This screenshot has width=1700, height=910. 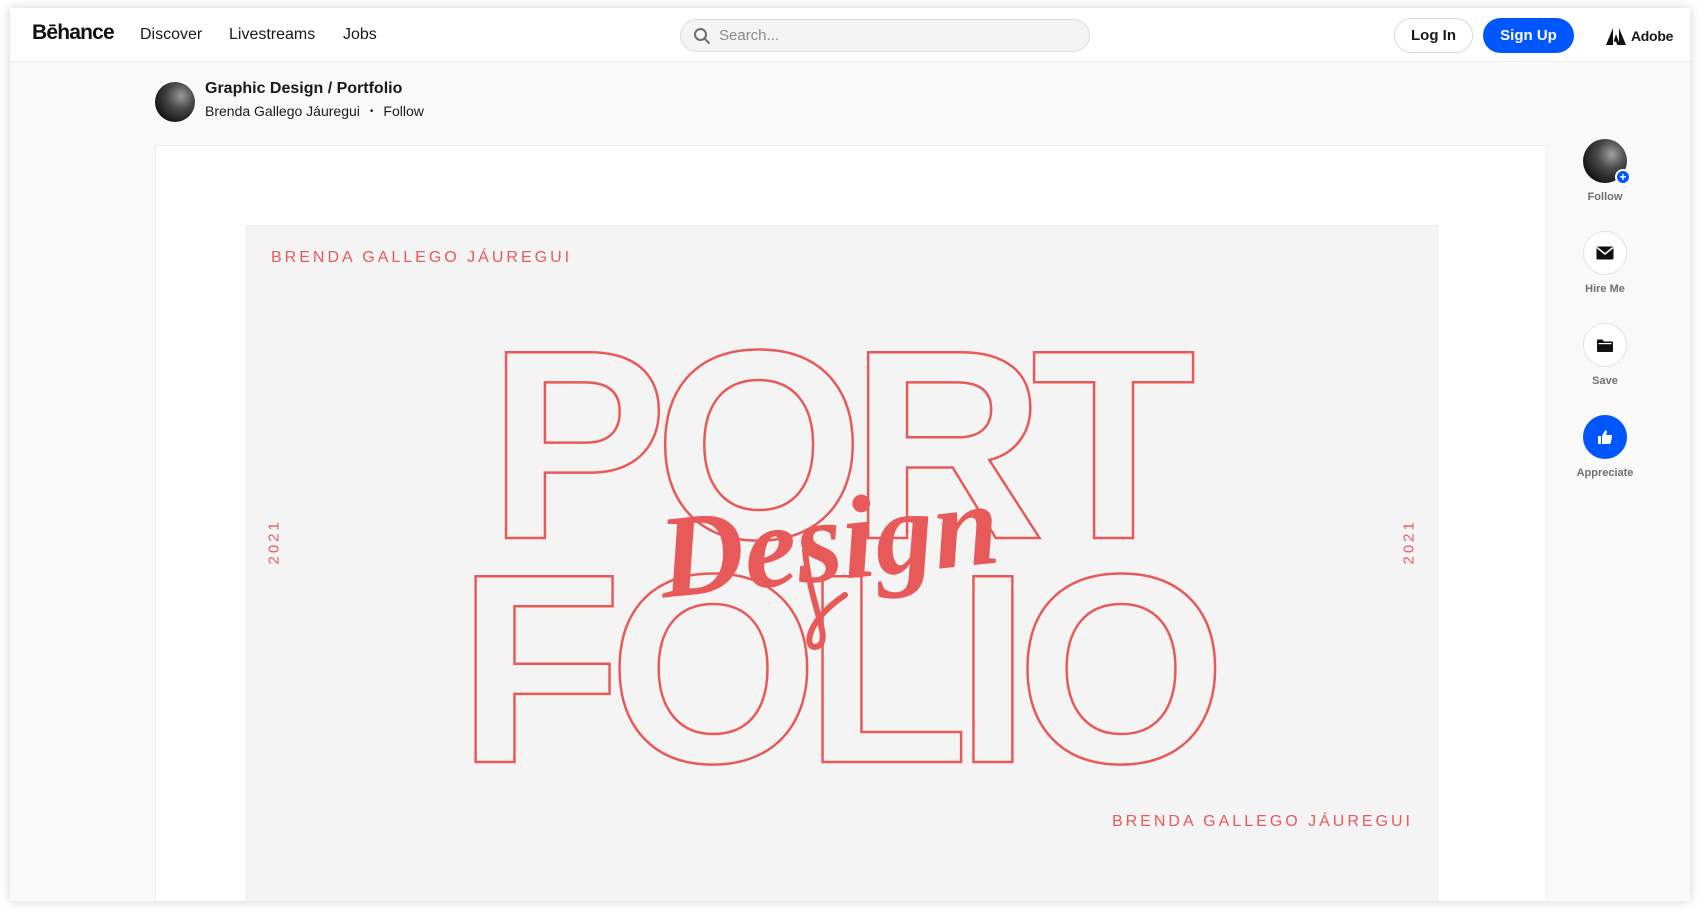 I want to click on folder-icon, so click(x=1605, y=345).